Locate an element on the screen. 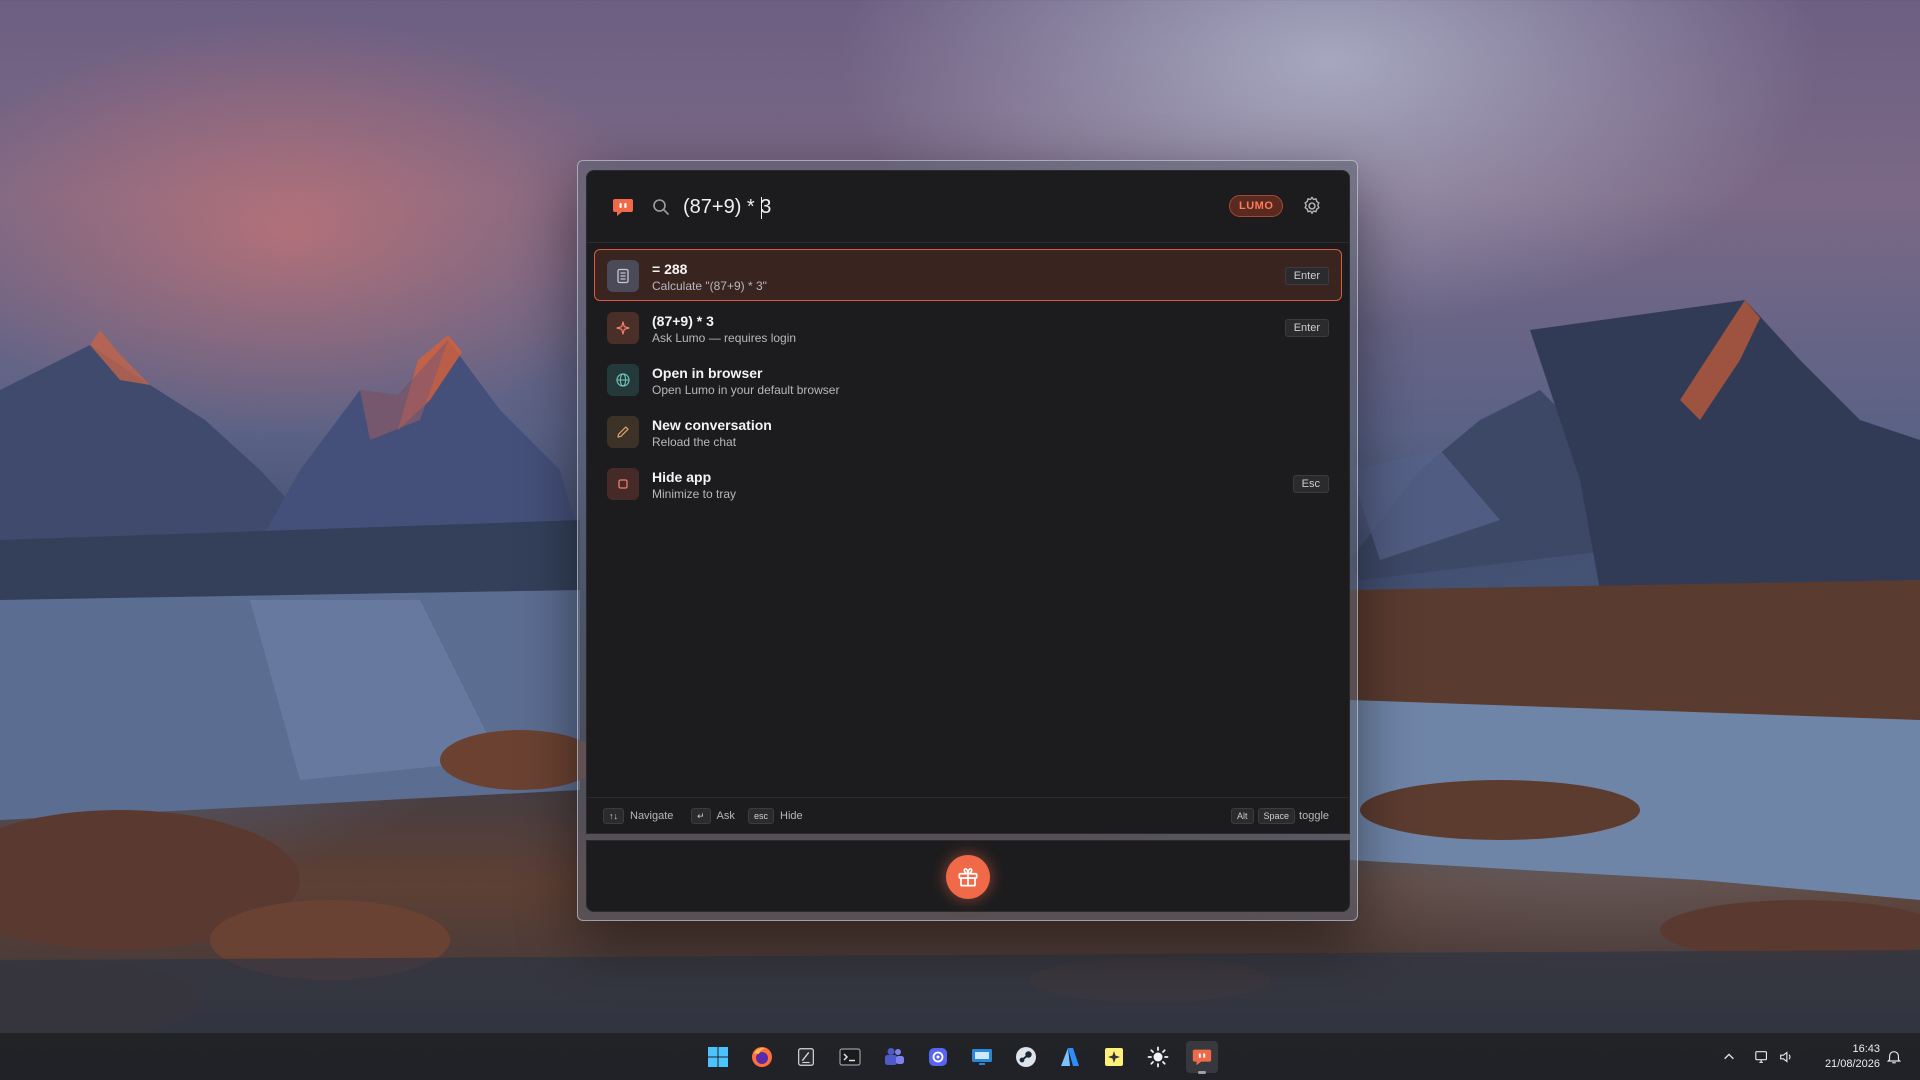 The height and width of the screenshot is (1080, 1920). settings-sun-icon is located at coordinates (1158, 1057).